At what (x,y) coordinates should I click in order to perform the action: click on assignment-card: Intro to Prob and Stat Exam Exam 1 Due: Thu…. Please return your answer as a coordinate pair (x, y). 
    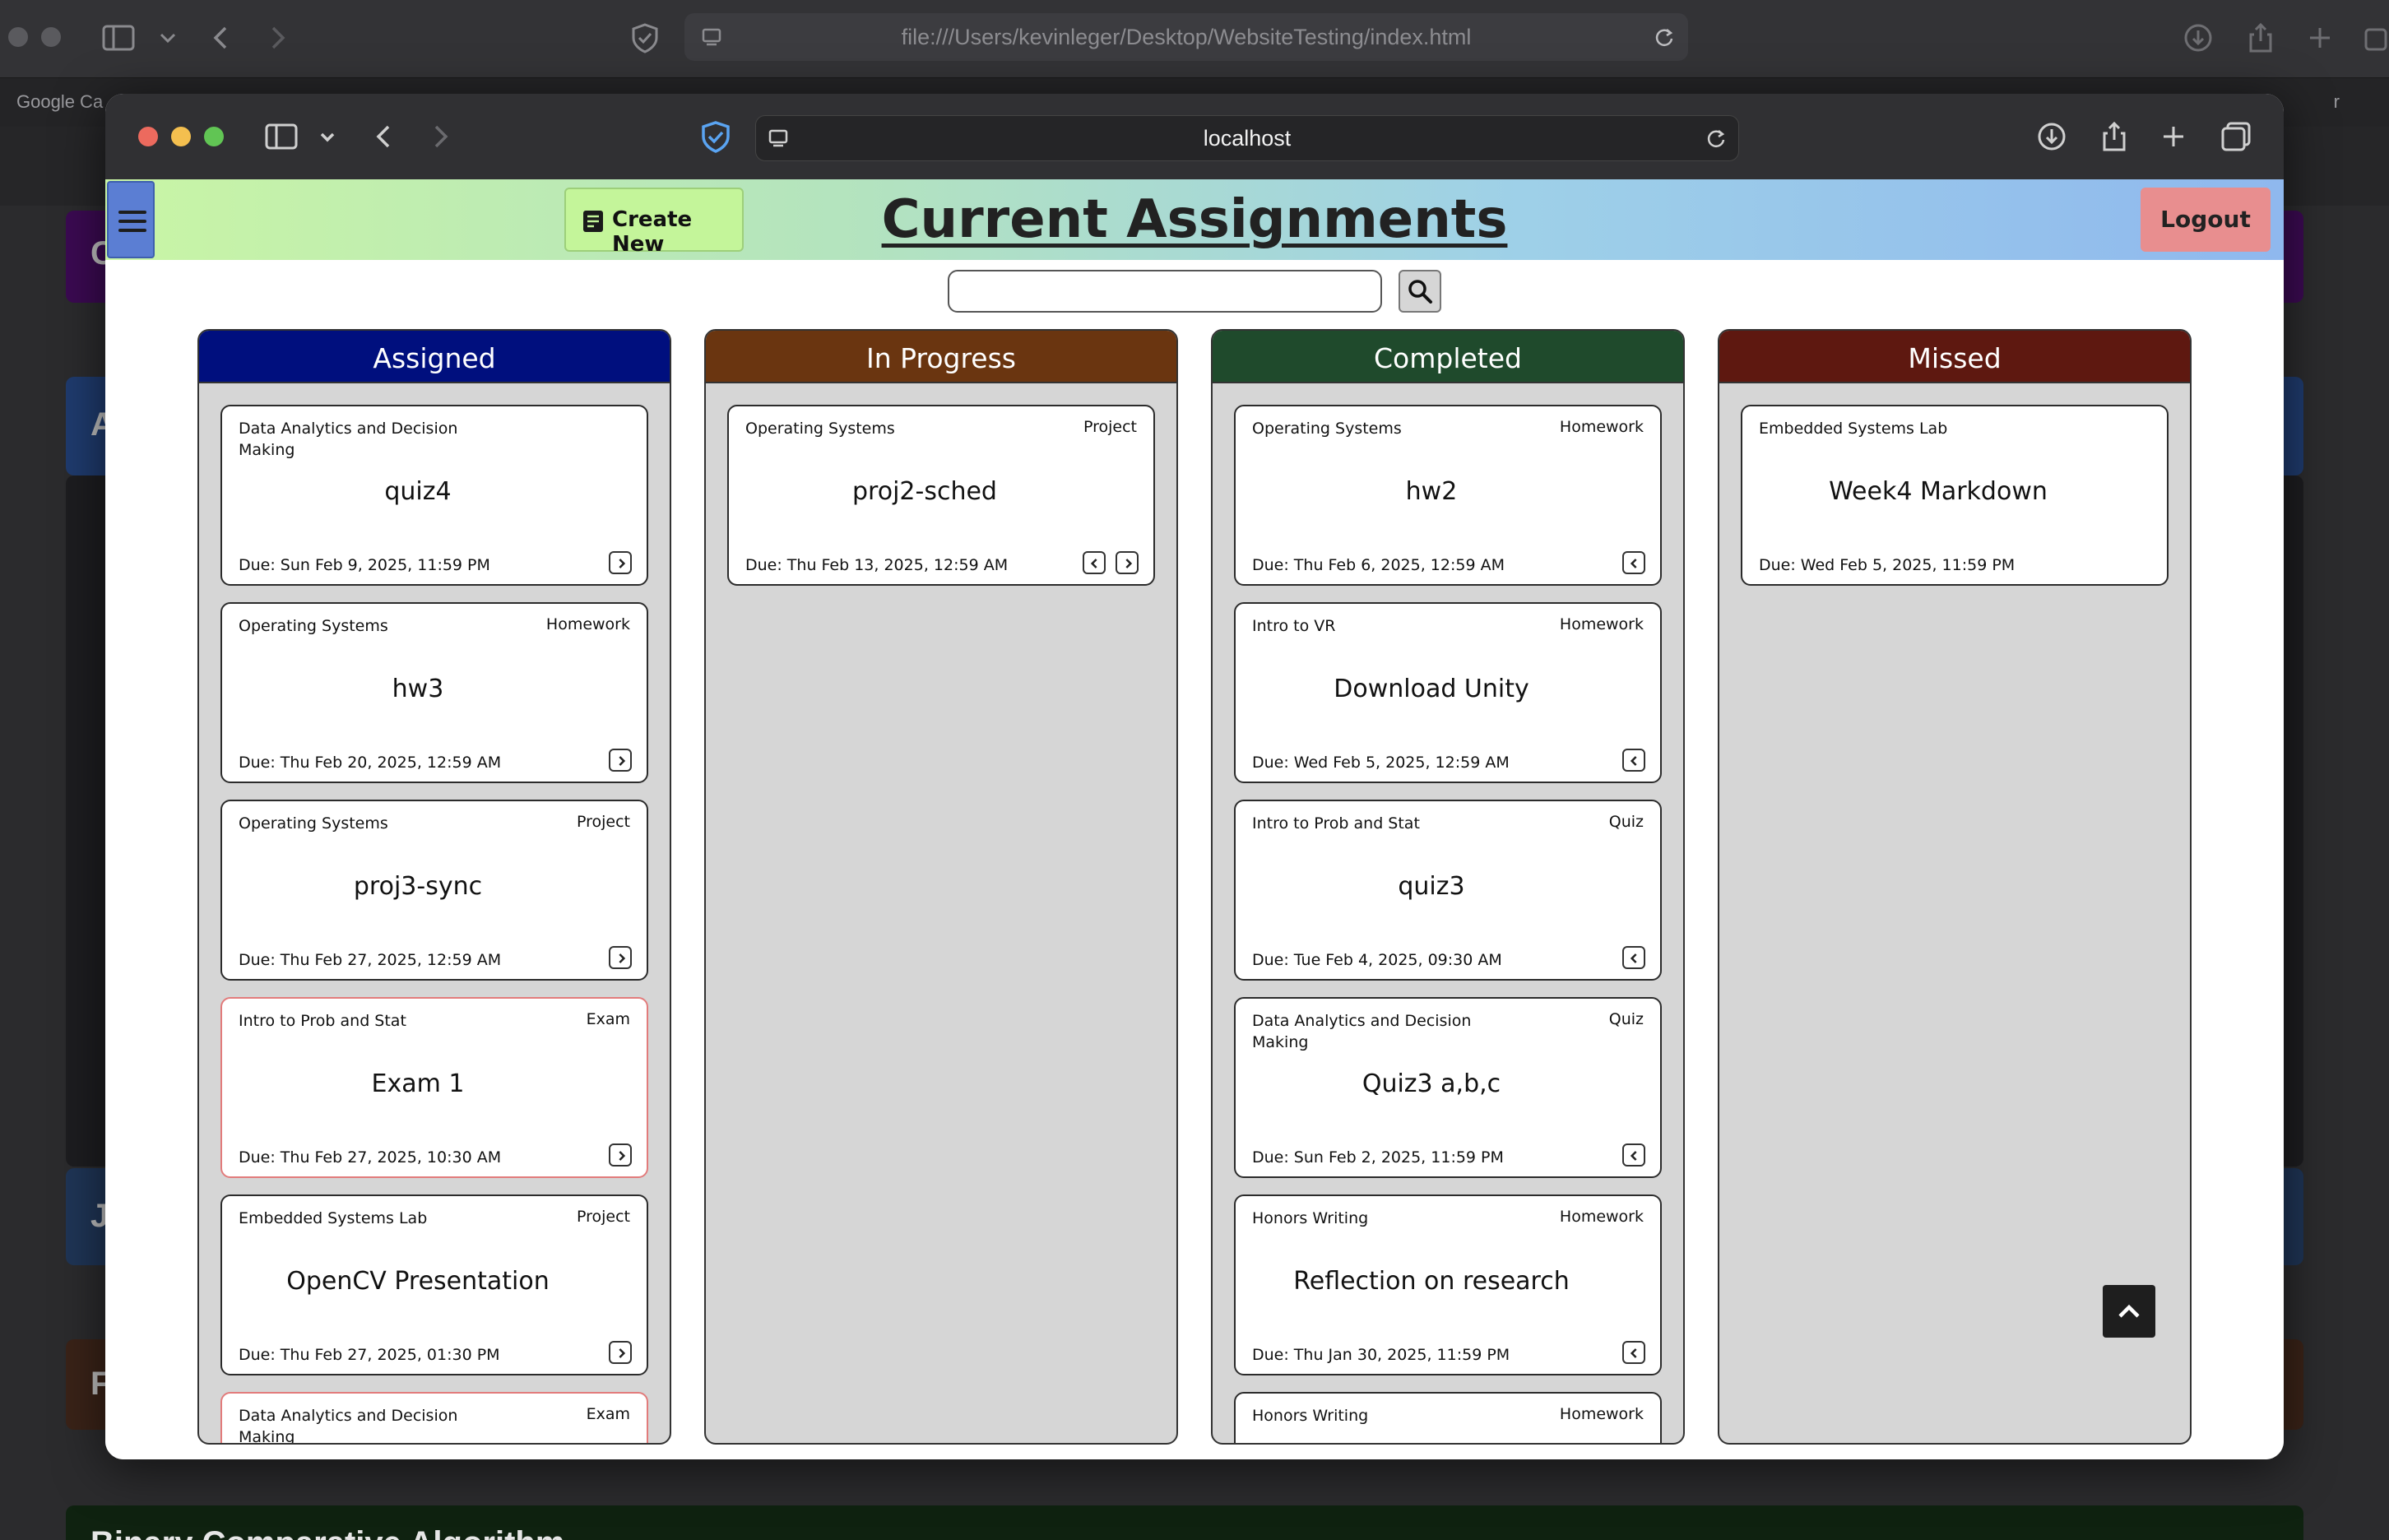
    Looking at the image, I should click on (434, 1087).